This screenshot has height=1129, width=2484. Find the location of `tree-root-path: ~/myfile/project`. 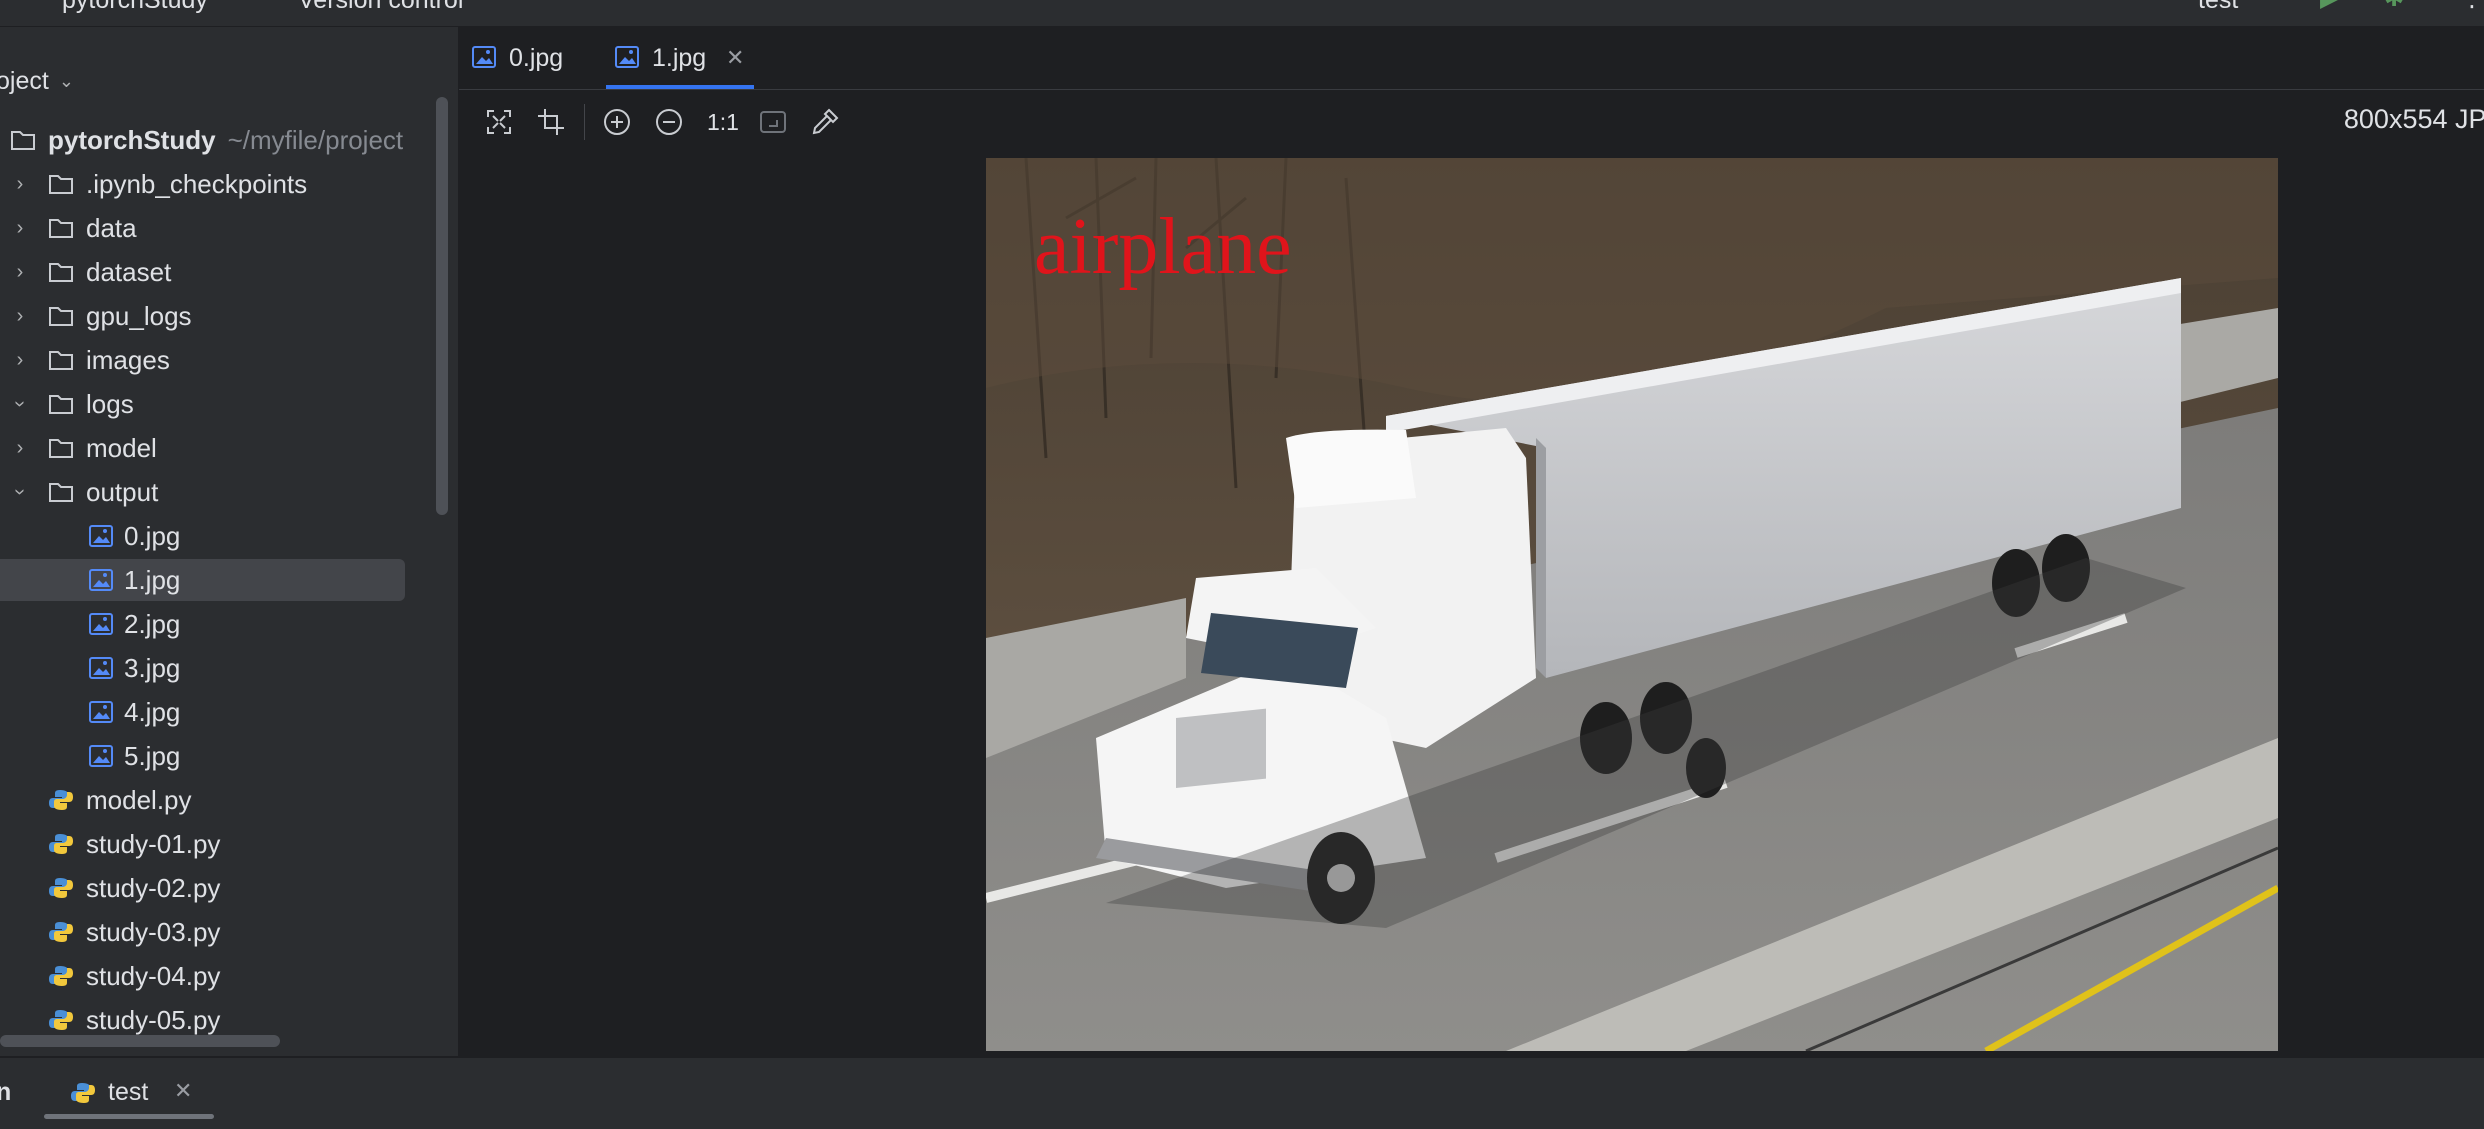

tree-root-path: ~/myfile/project is located at coordinates (315, 140).